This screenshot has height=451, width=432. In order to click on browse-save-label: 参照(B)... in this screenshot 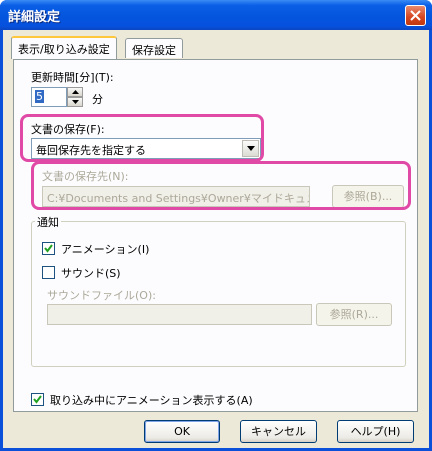, I will do `click(368, 196)`.